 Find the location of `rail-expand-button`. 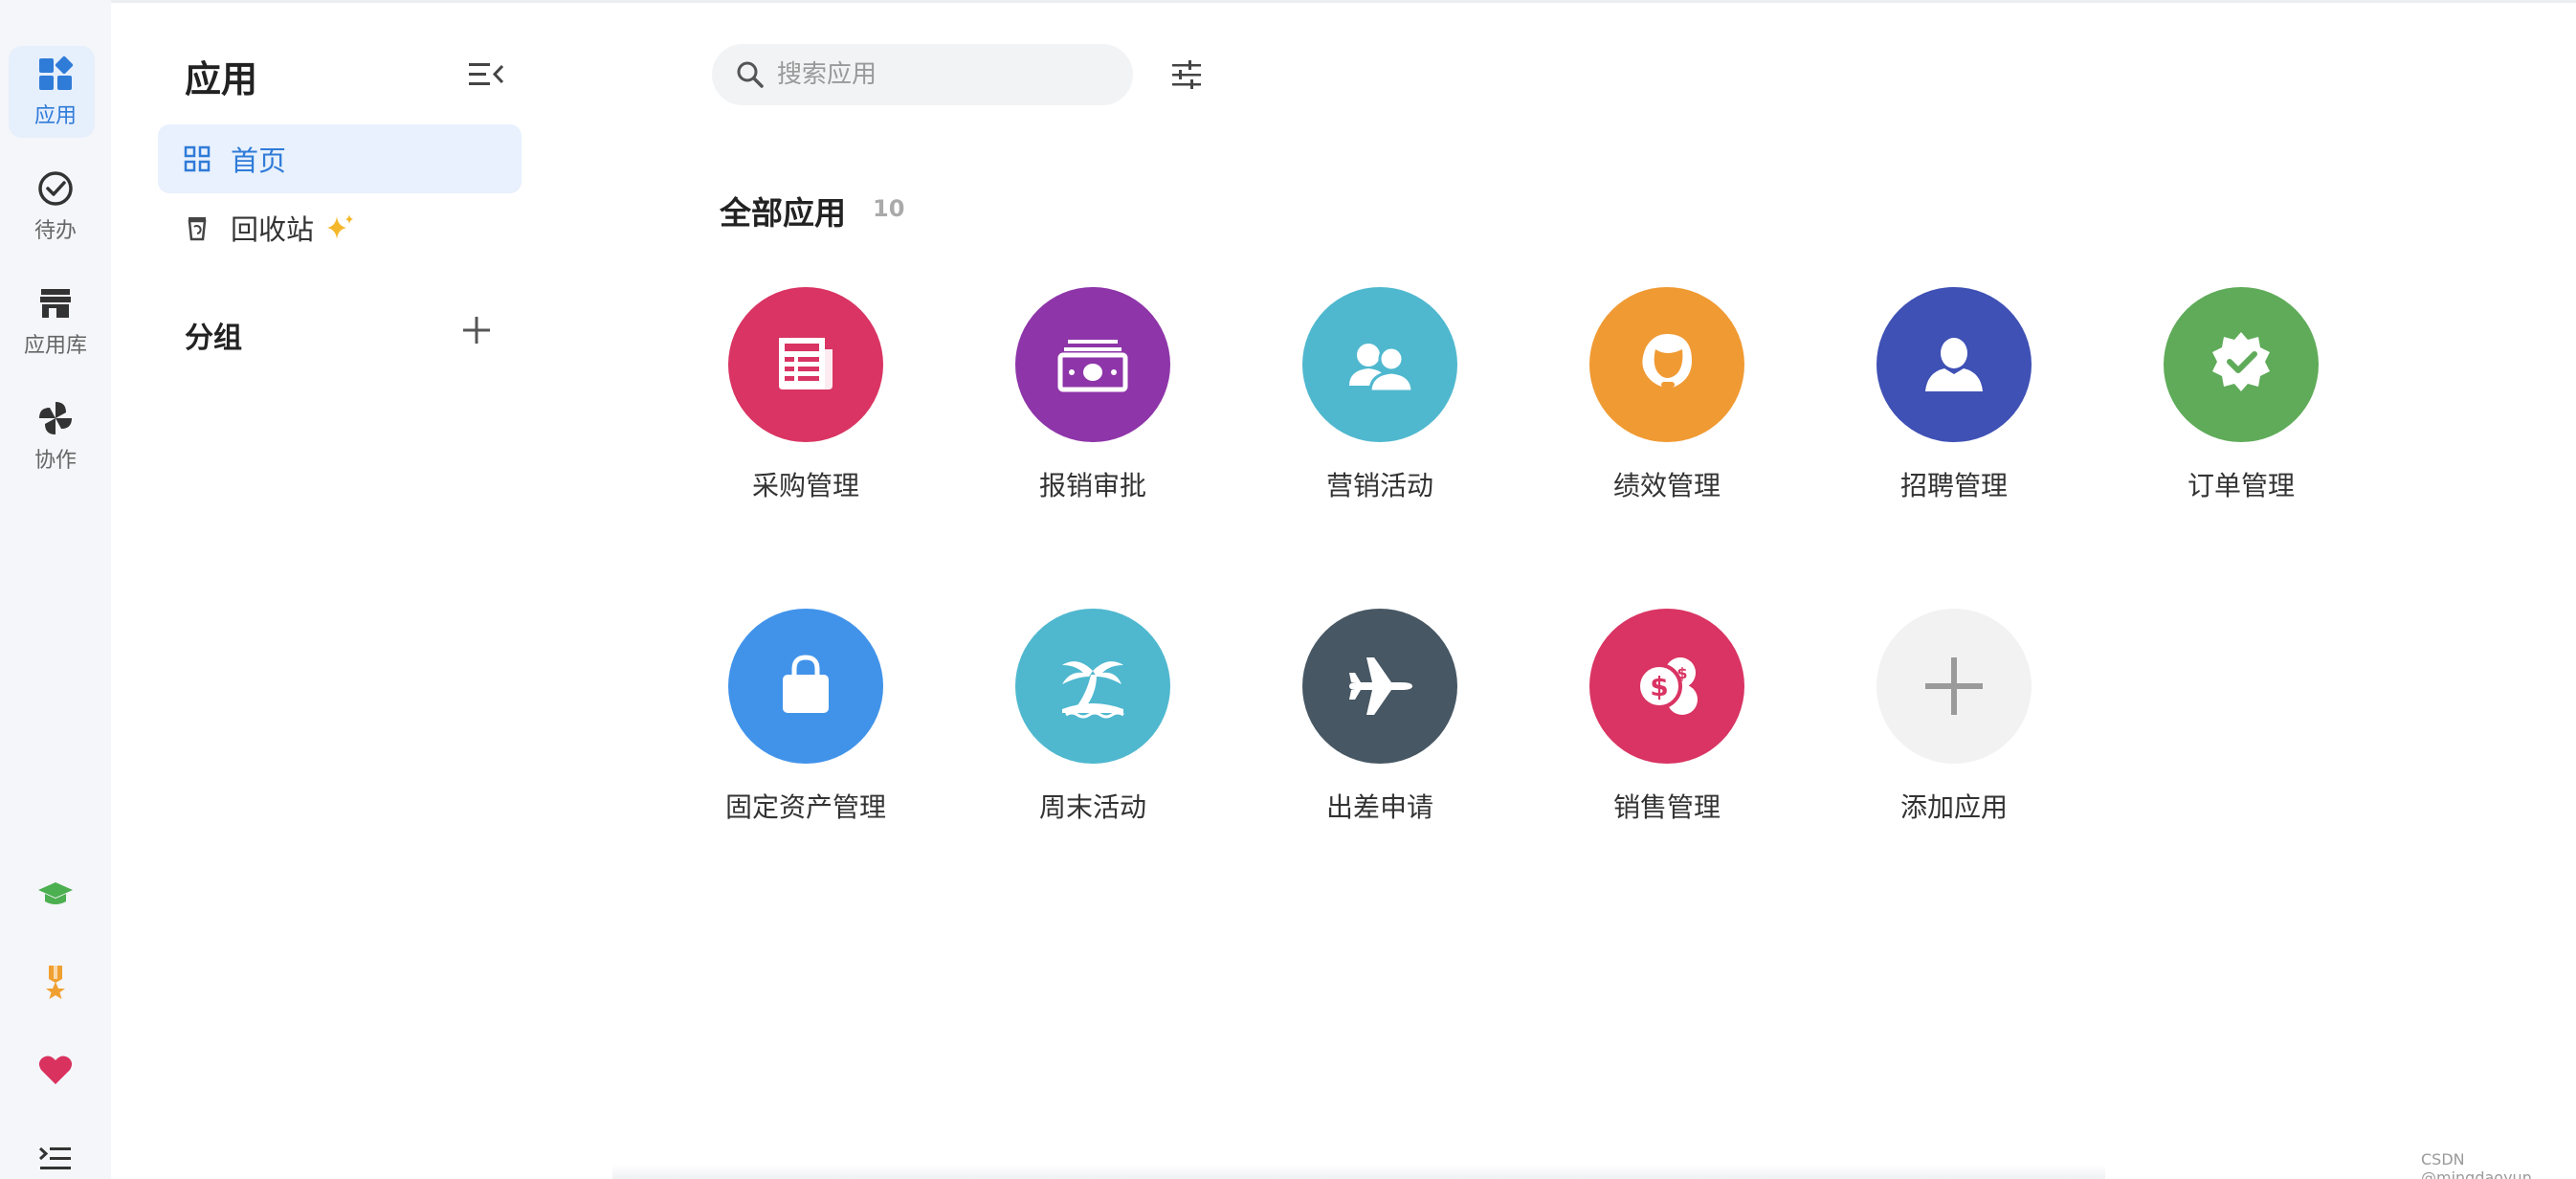

rail-expand-button is located at coordinates (55, 1154).